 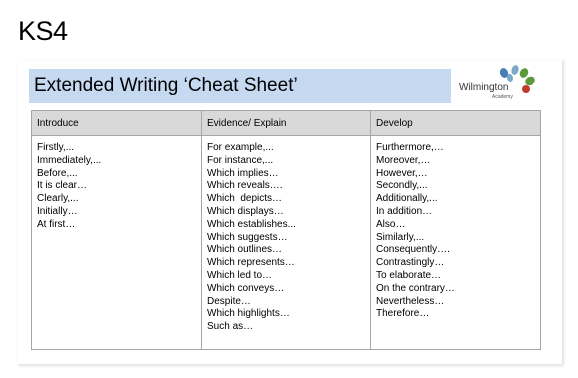 I want to click on list-item: Which reveals…., so click(x=245, y=186).